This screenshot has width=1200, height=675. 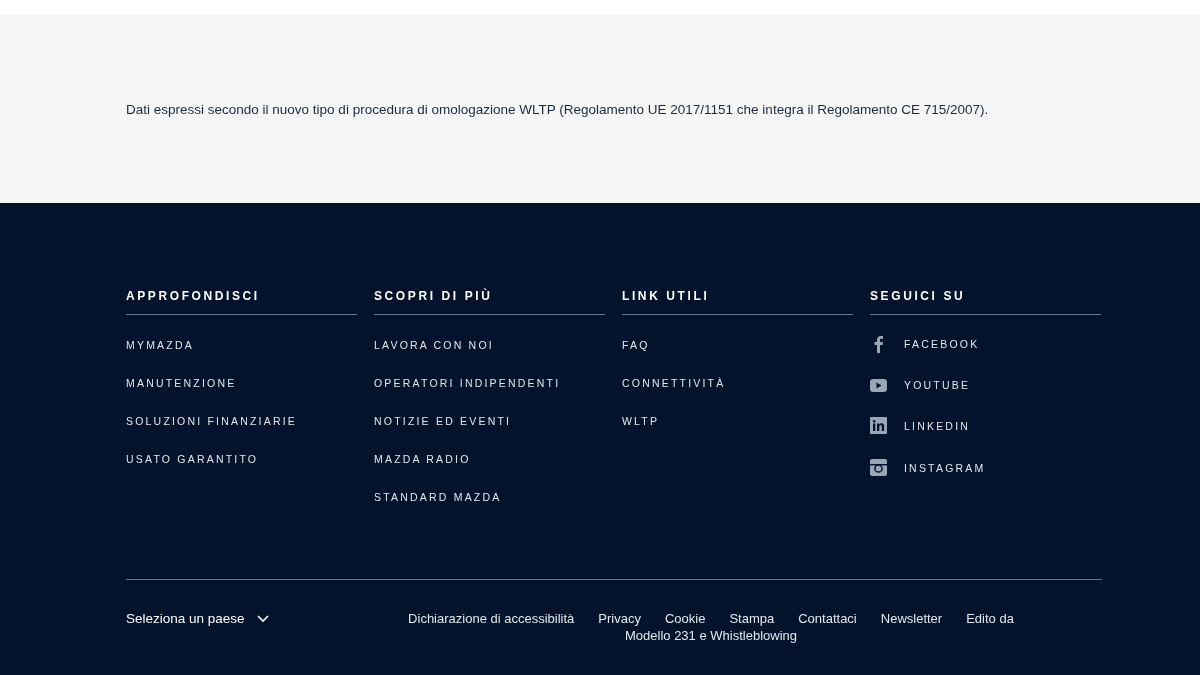 What do you see at coordinates (241, 301) in the screenshot?
I see `column-heading: APPROFONDISCI` at bounding box center [241, 301].